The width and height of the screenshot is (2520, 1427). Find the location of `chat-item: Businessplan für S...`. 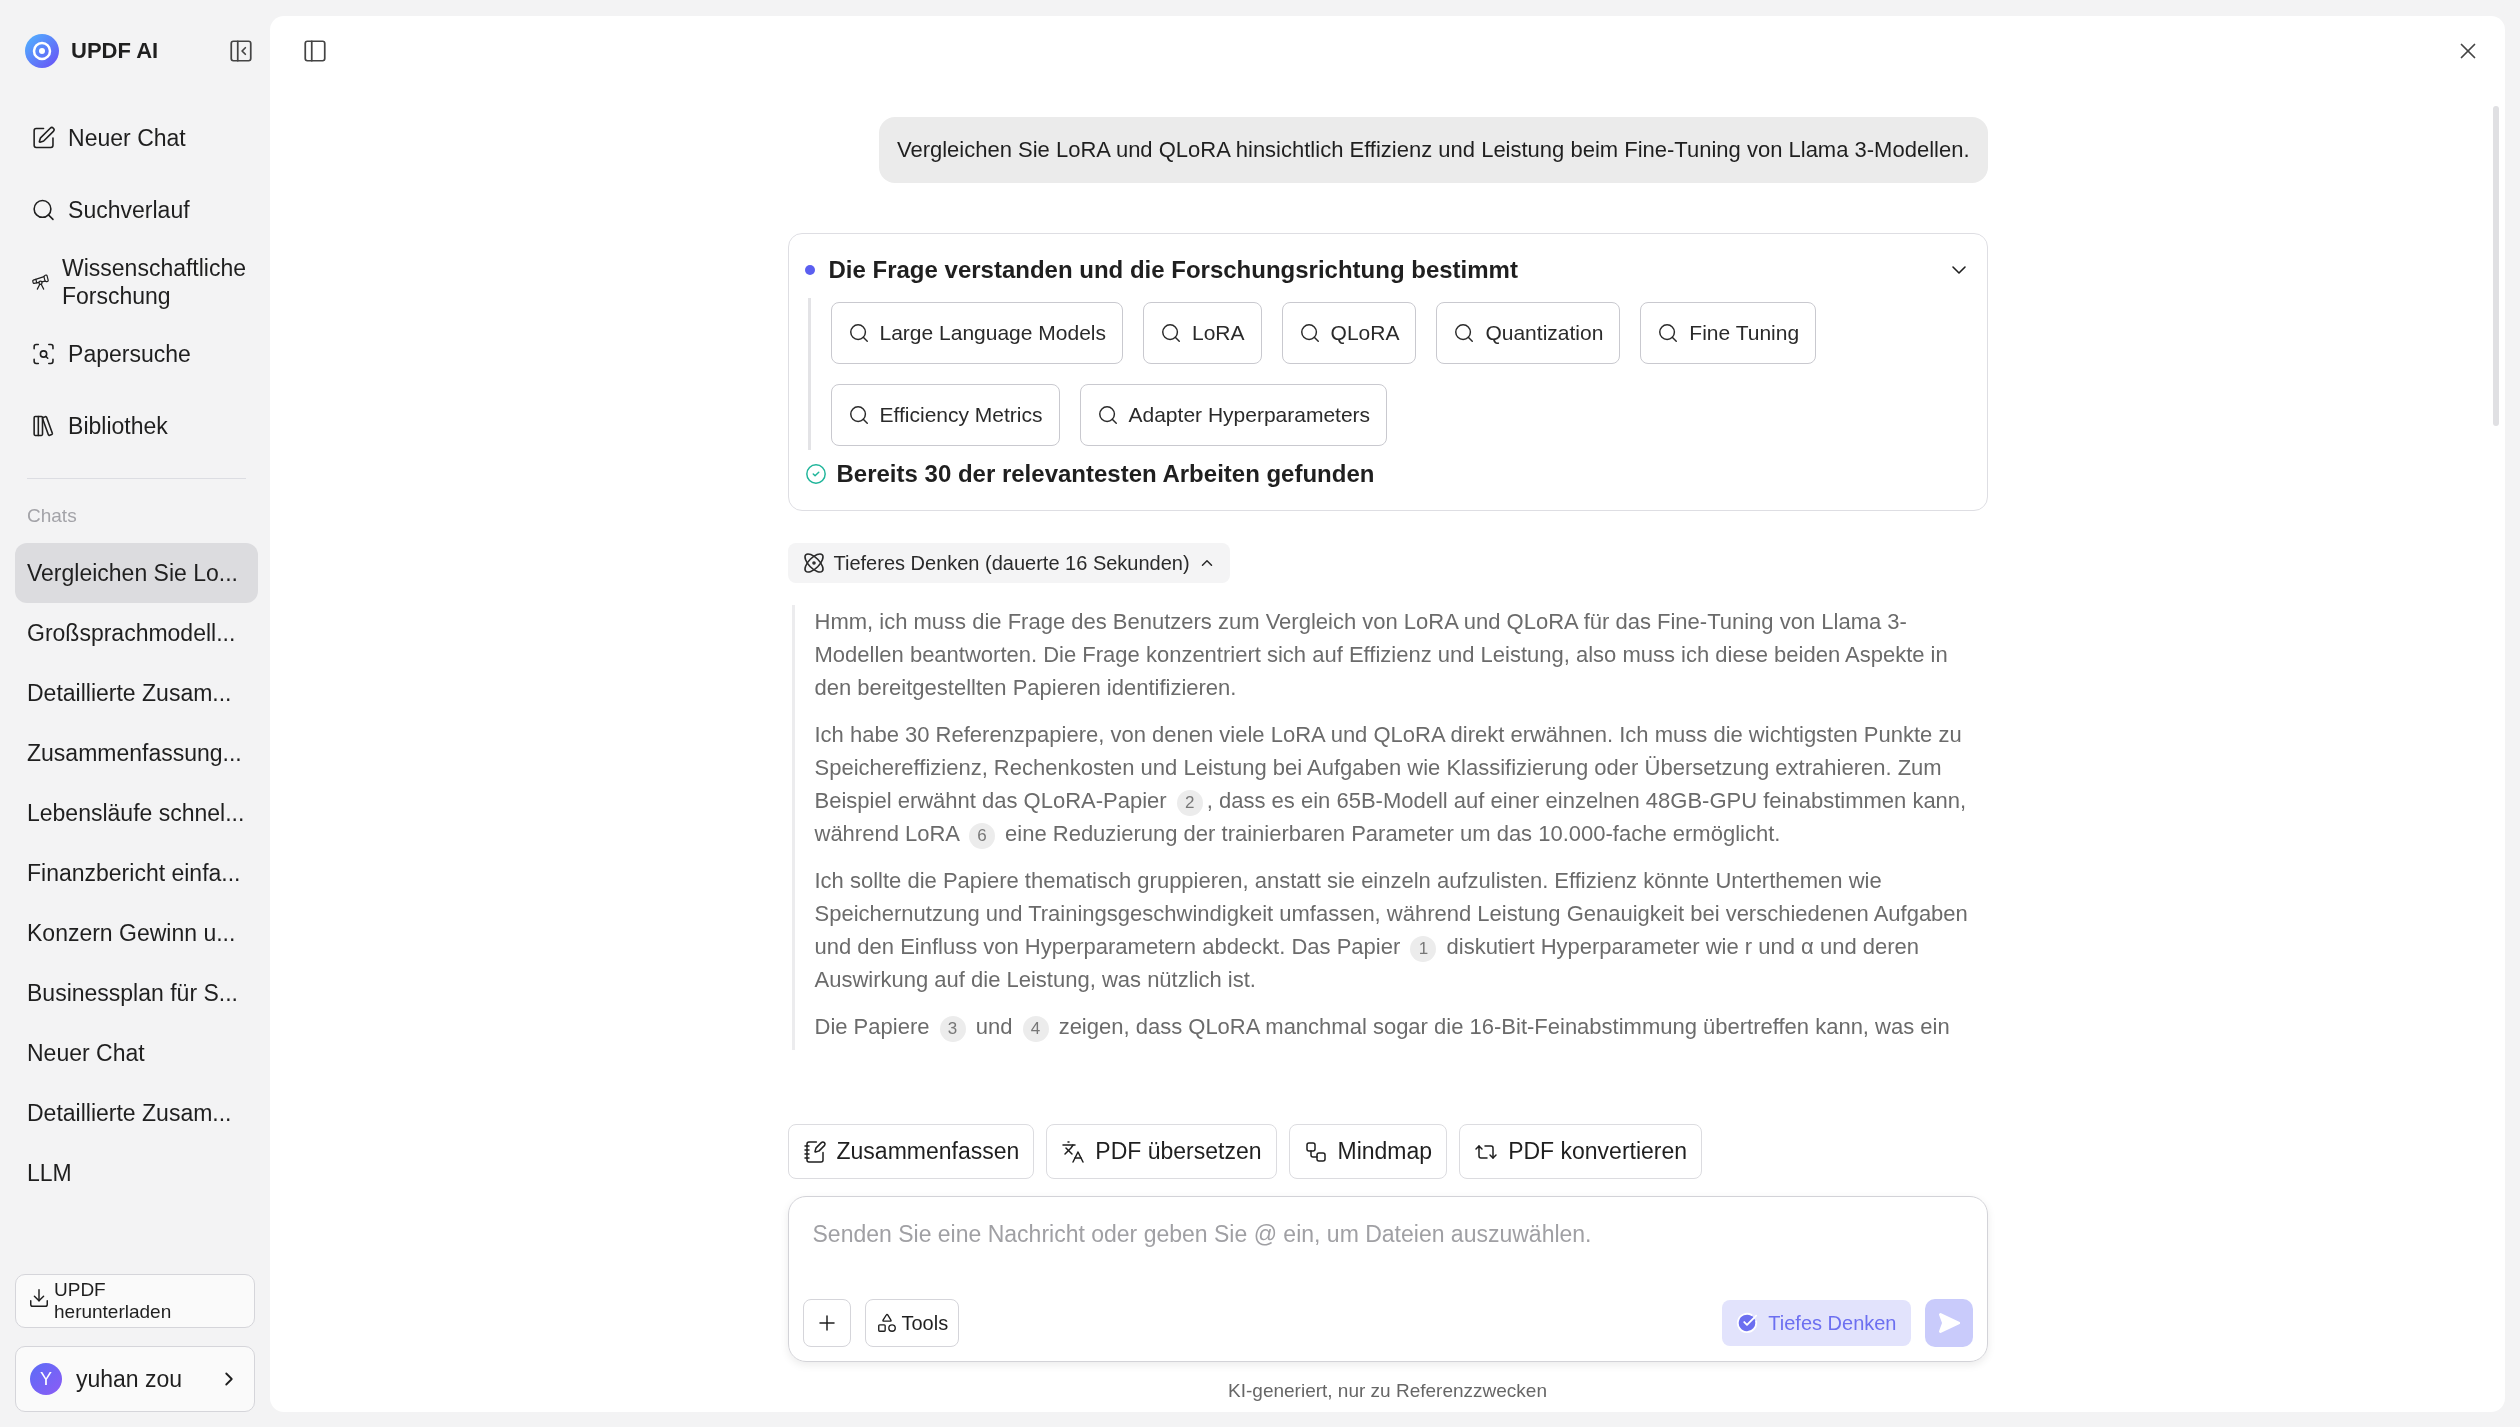

chat-item: Businessplan für S... is located at coordinates (136, 993).